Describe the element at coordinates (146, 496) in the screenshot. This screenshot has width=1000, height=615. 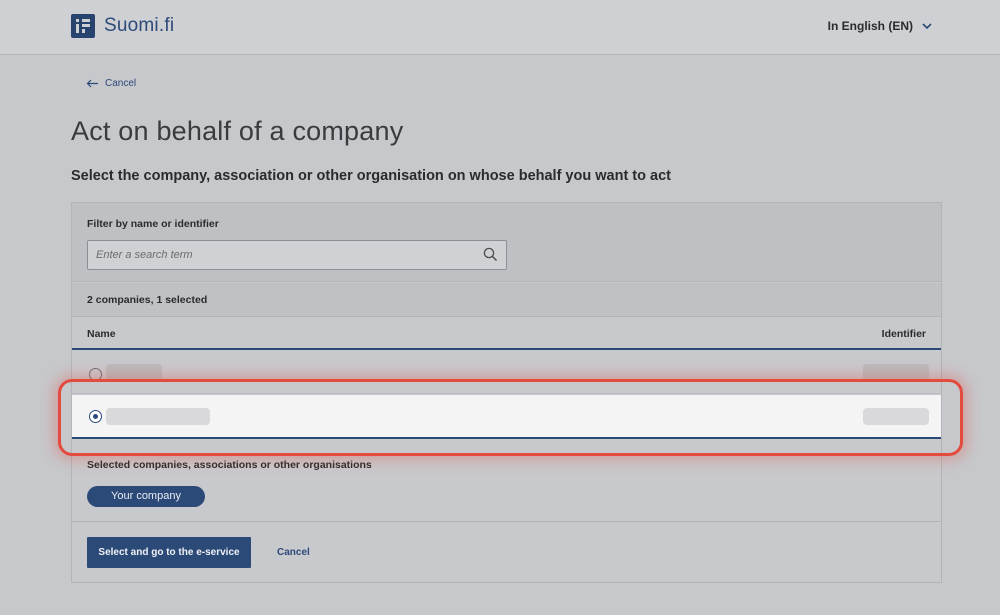
I see `selected-company-chip: Your company` at that location.